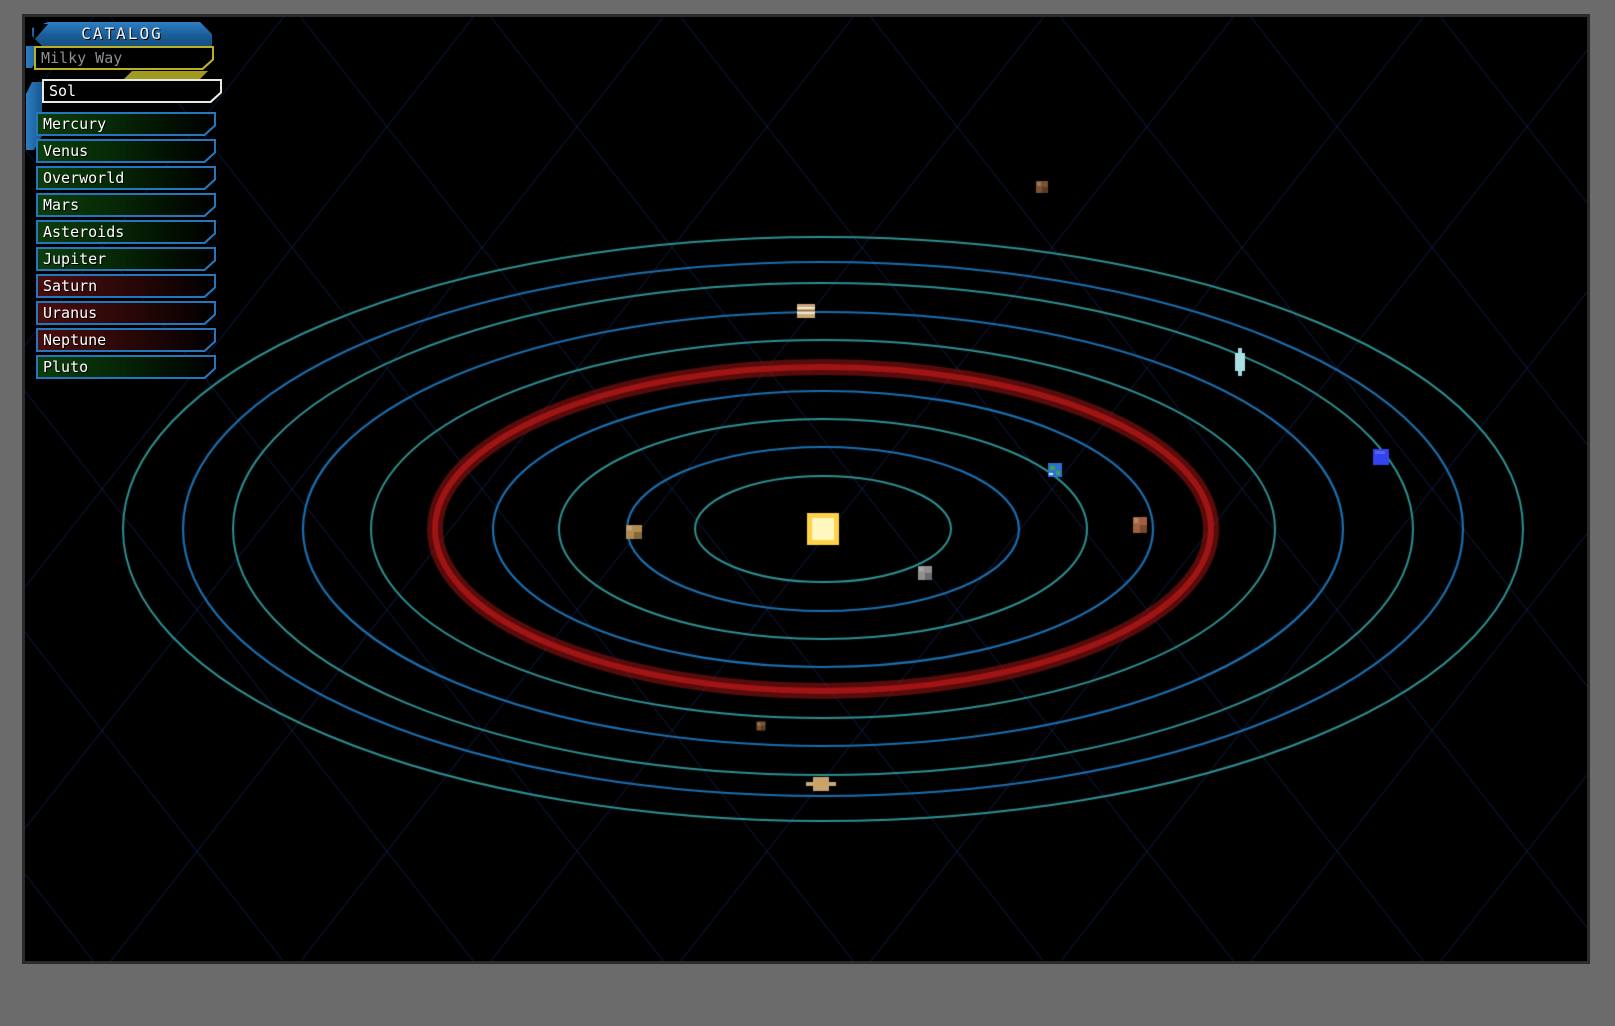 Image resolution: width=1615 pixels, height=1026 pixels. What do you see at coordinates (126, 313) in the screenshot?
I see `catalog-item-uranus: Uranus` at bounding box center [126, 313].